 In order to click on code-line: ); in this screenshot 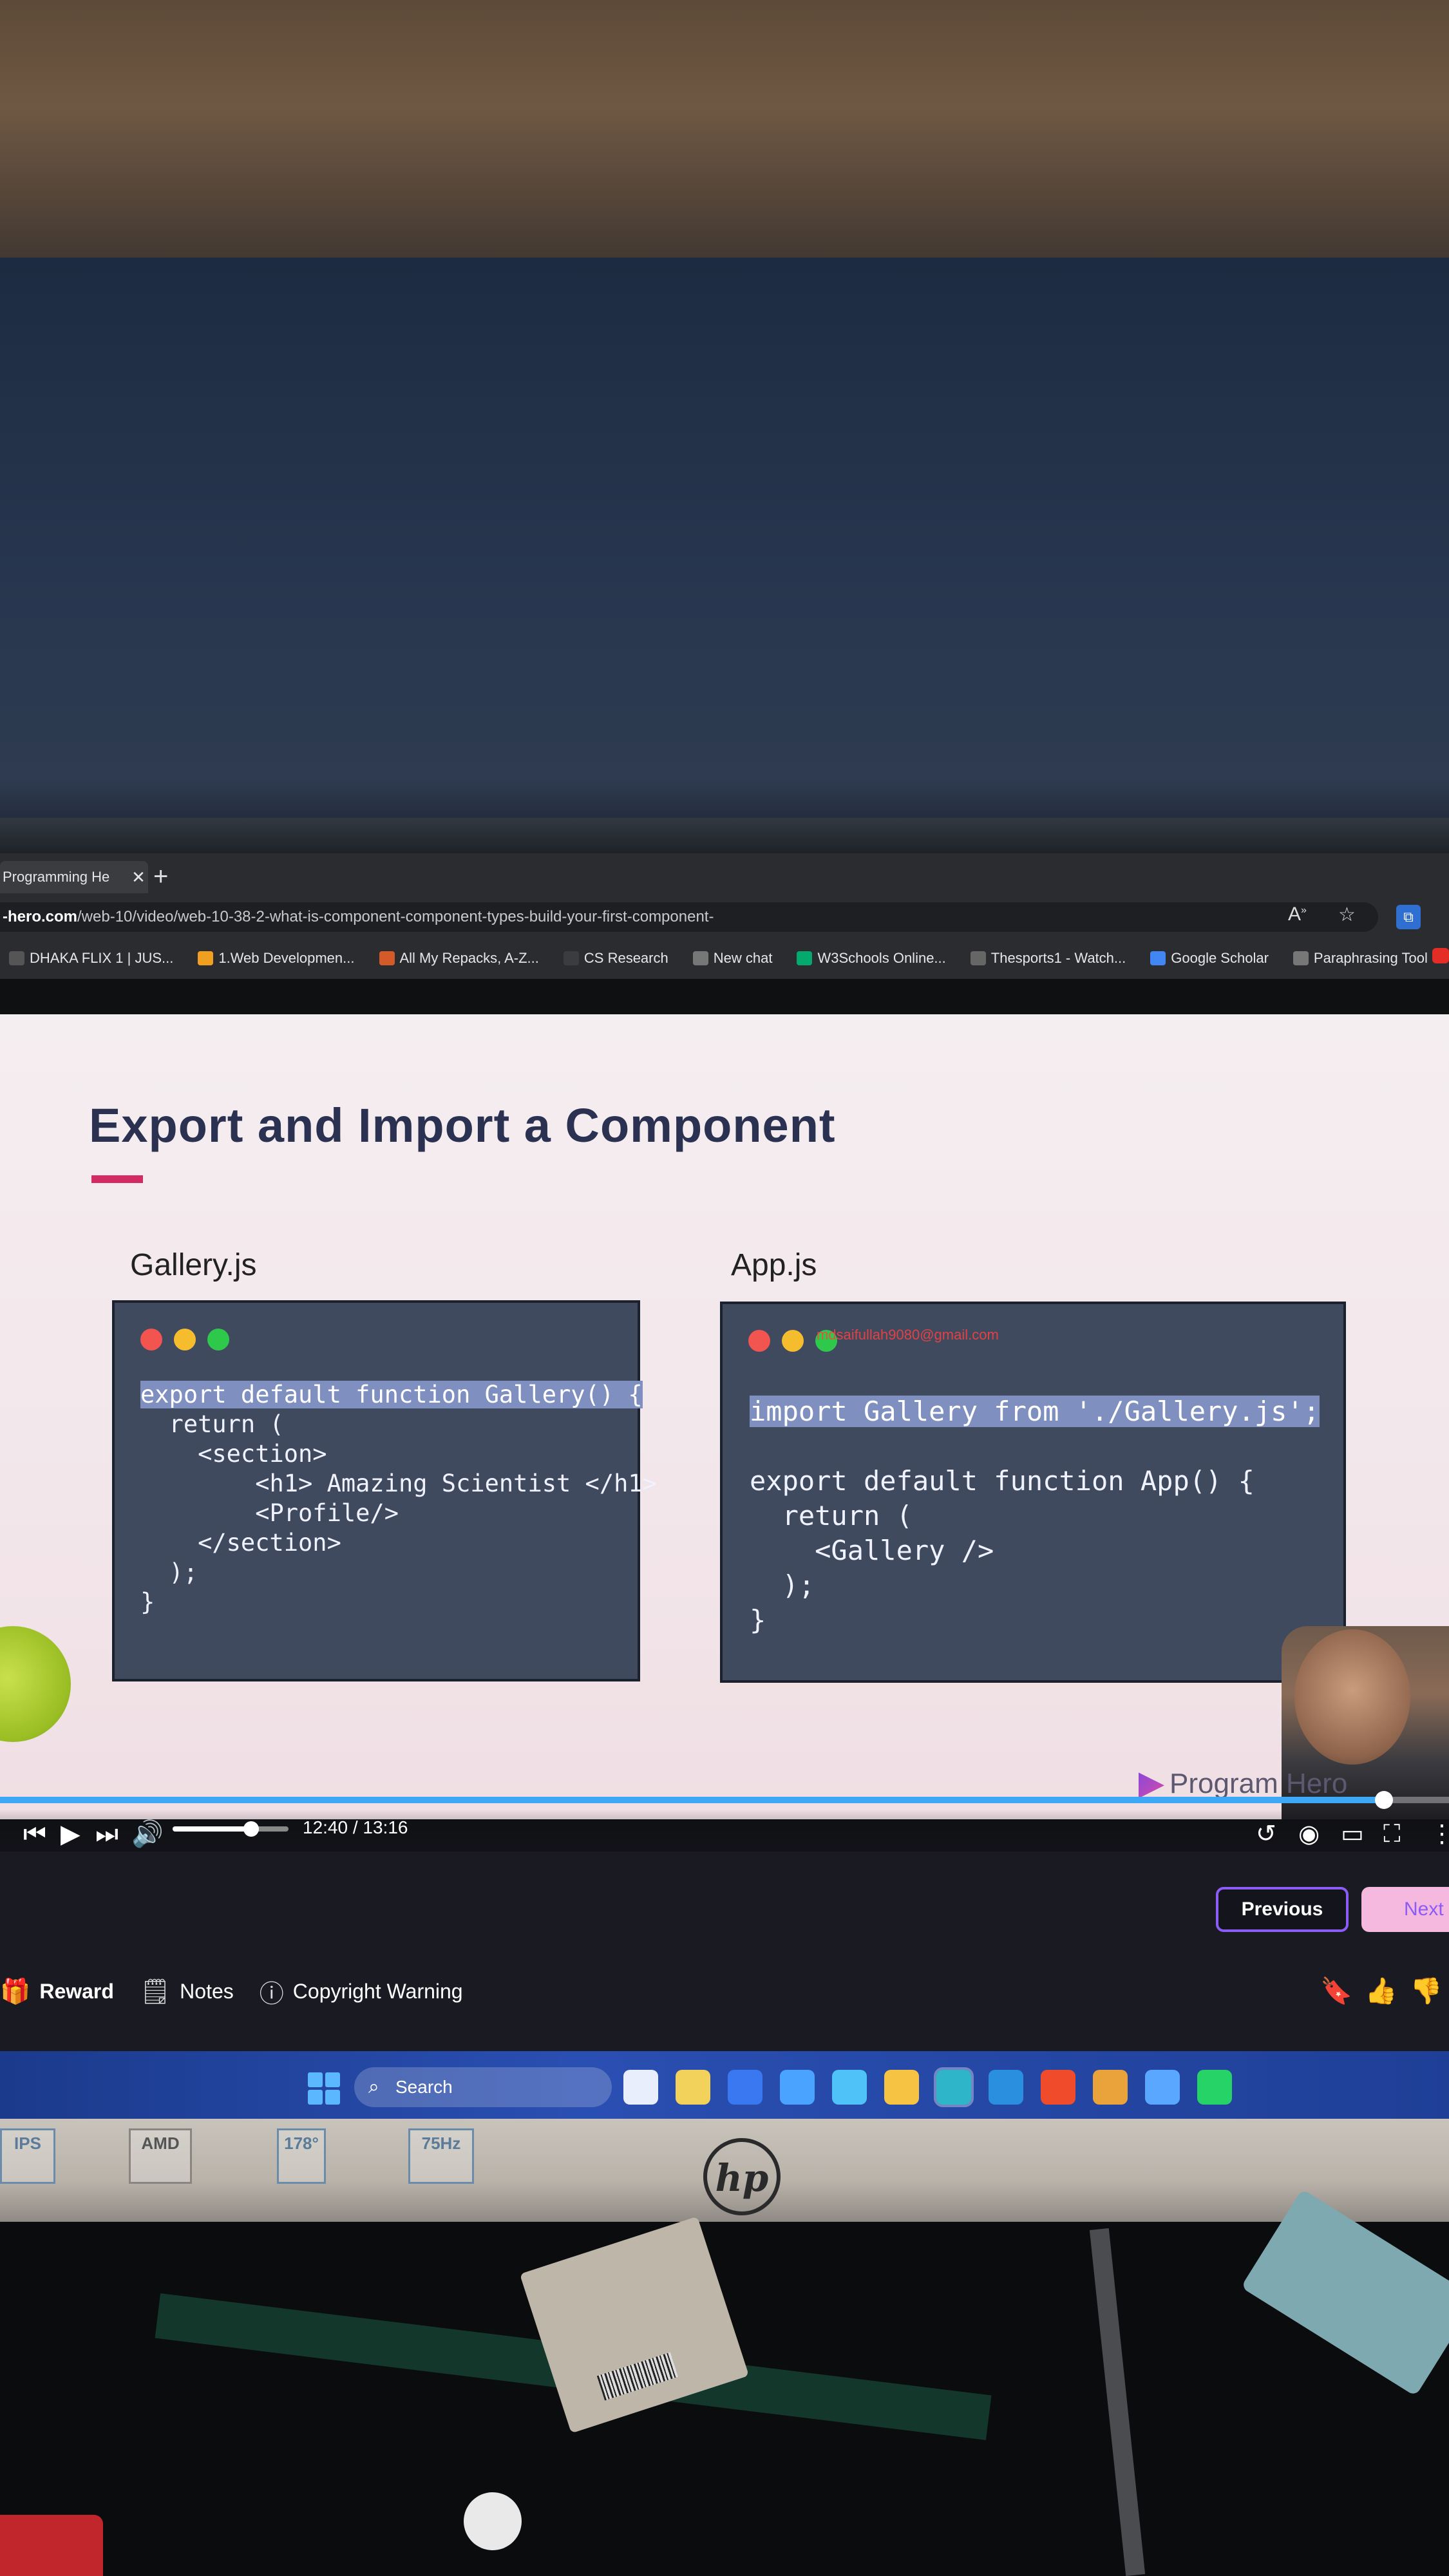, I will do `click(782, 1585)`.